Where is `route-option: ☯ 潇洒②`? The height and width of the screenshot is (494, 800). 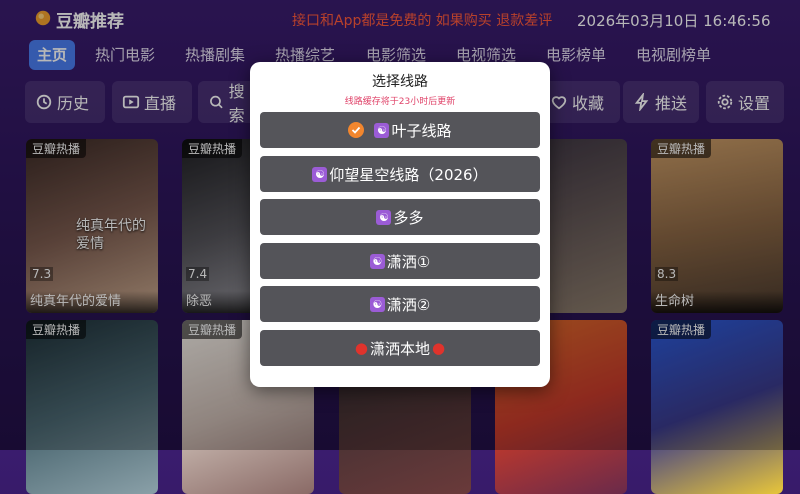
route-option: ☯ 潇洒② is located at coordinates (400, 304).